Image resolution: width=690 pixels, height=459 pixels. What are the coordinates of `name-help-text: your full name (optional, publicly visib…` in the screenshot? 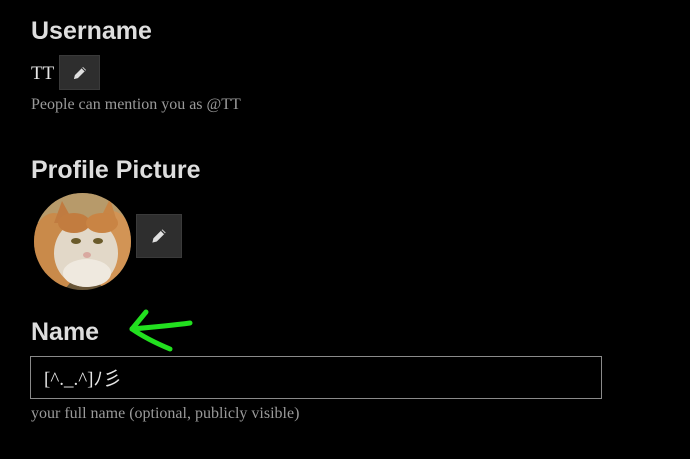 It's located at (165, 413).